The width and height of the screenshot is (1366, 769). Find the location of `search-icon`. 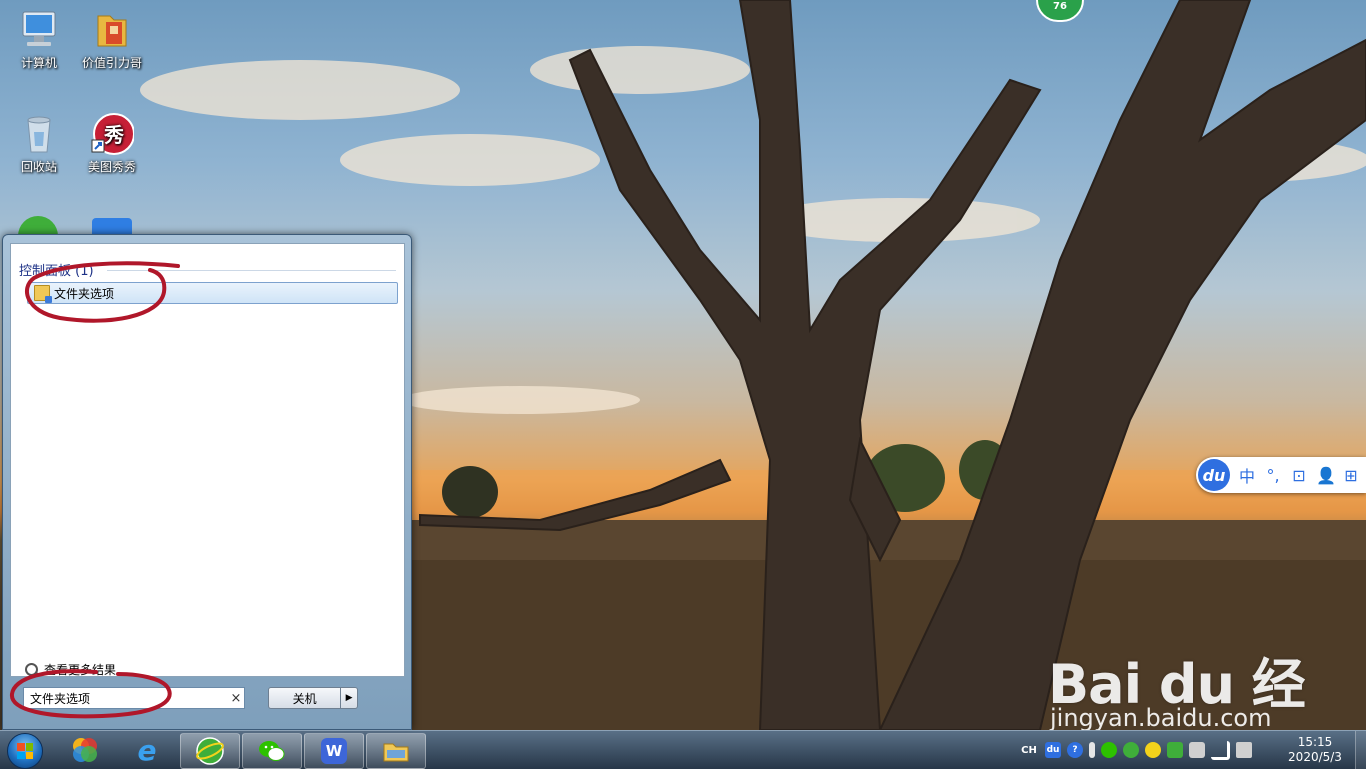

search-icon is located at coordinates (31, 669).